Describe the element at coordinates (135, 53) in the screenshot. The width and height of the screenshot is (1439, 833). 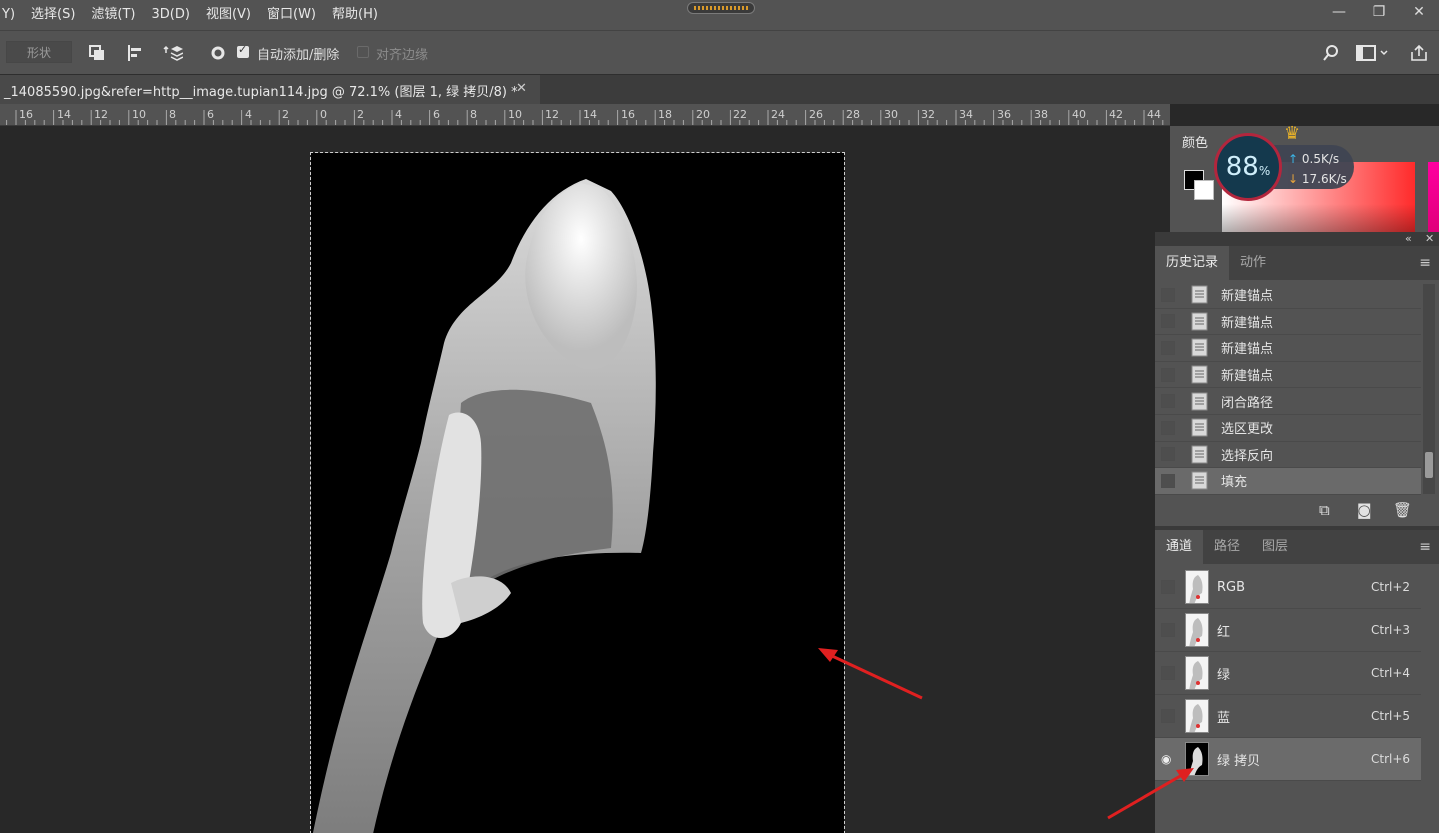
I see `path-alignment-icon` at that location.